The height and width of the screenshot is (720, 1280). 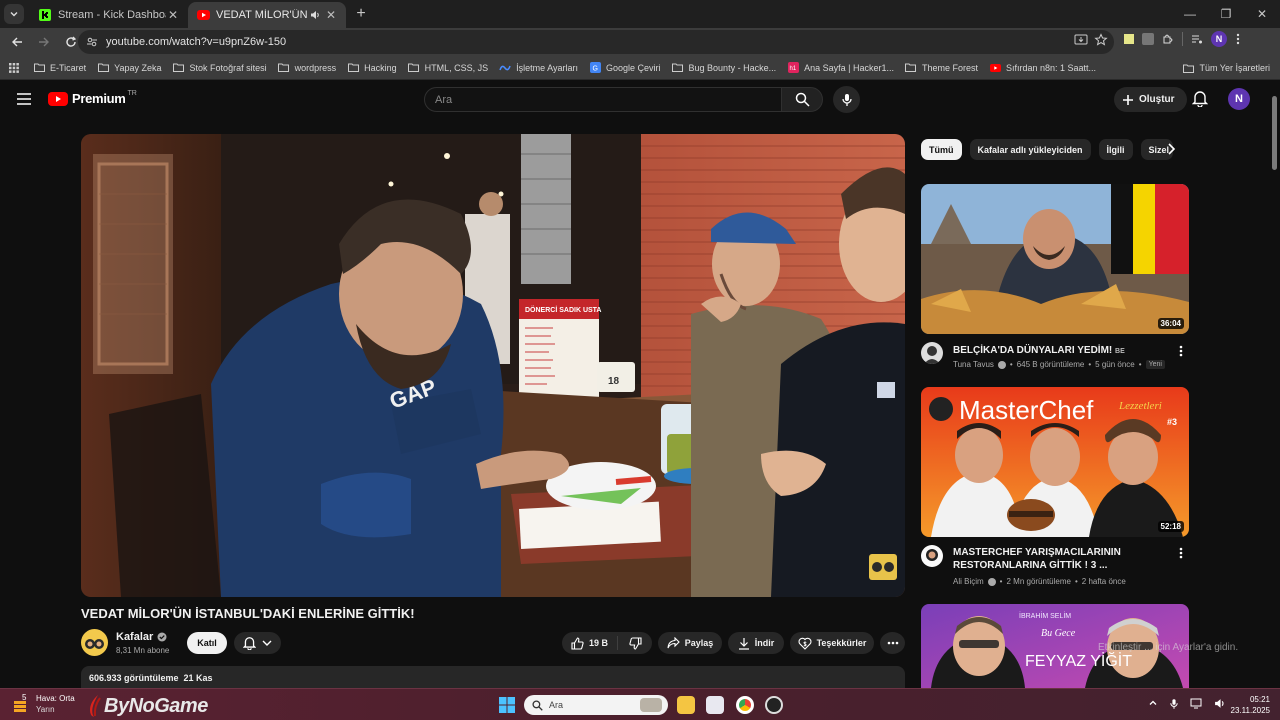 I want to click on taskbar-search-placeholder: Ara, so click(x=556, y=705).